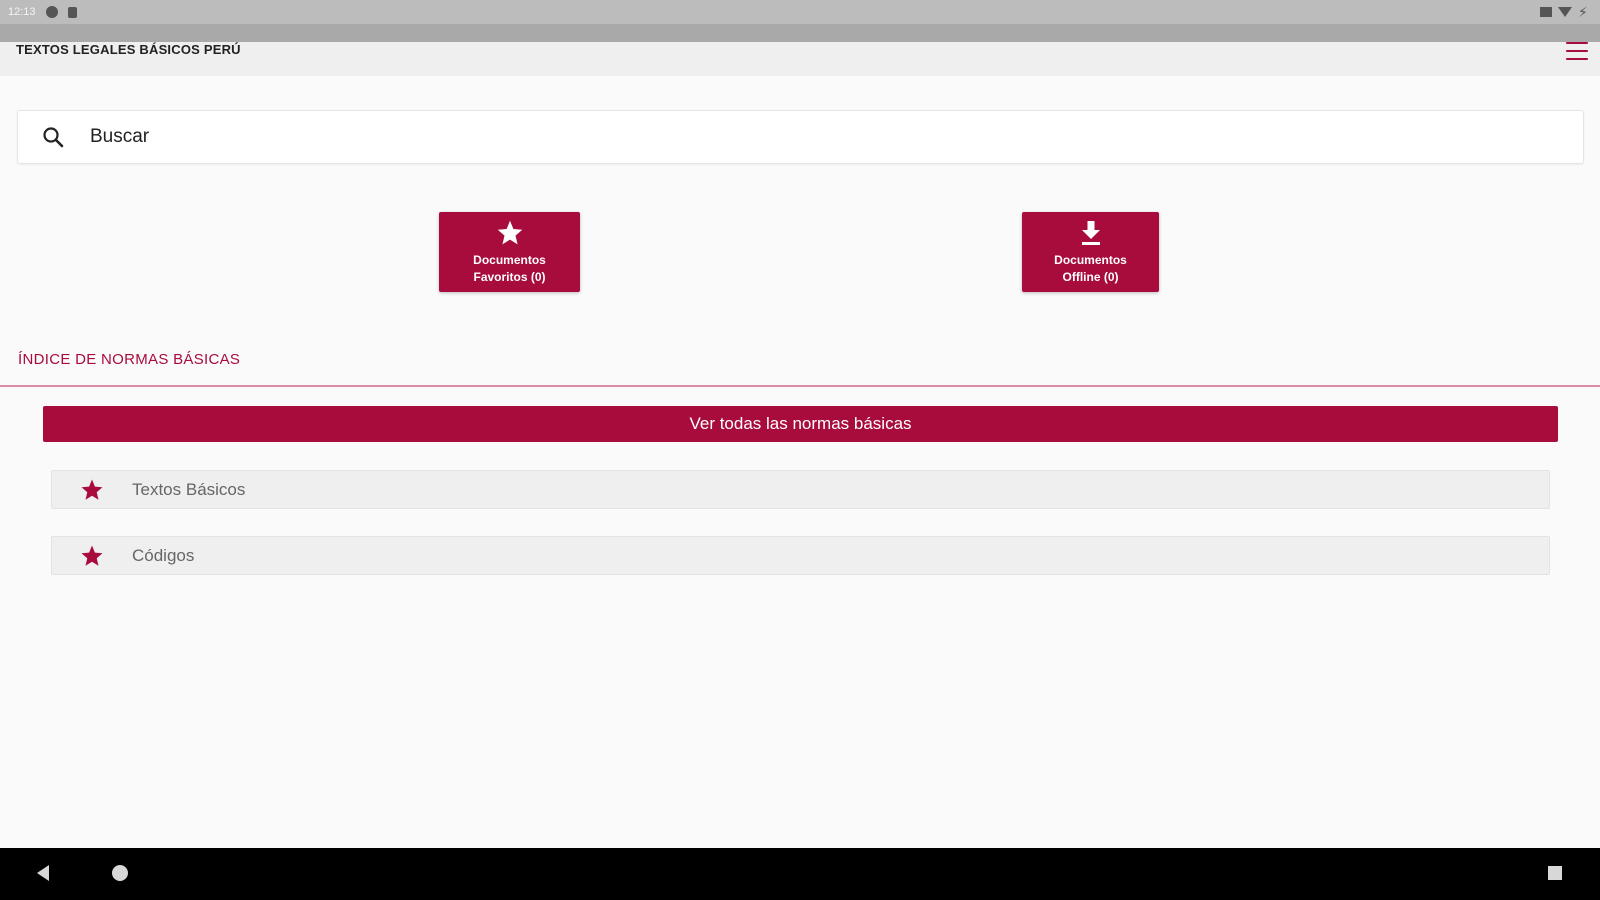  Describe the element at coordinates (22, 12) in the screenshot. I see `status-time: 12:13` at that location.